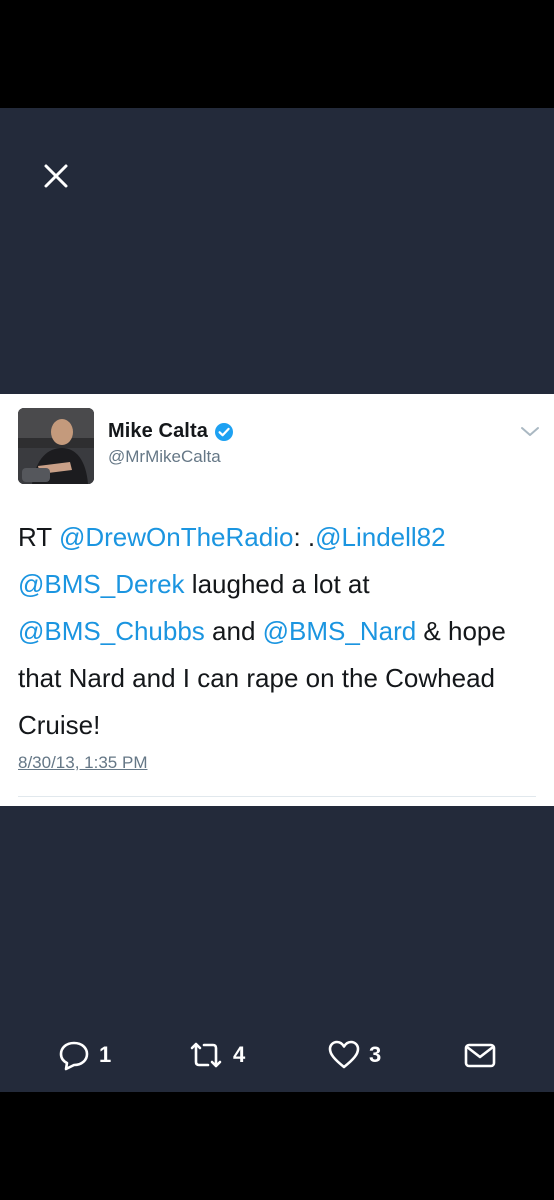 The height and width of the screenshot is (1200, 554). What do you see at coordinates (101, 584) in the screenshot?
I see `mention-link: @BMS_Derek` at bounding box center [101, 584].